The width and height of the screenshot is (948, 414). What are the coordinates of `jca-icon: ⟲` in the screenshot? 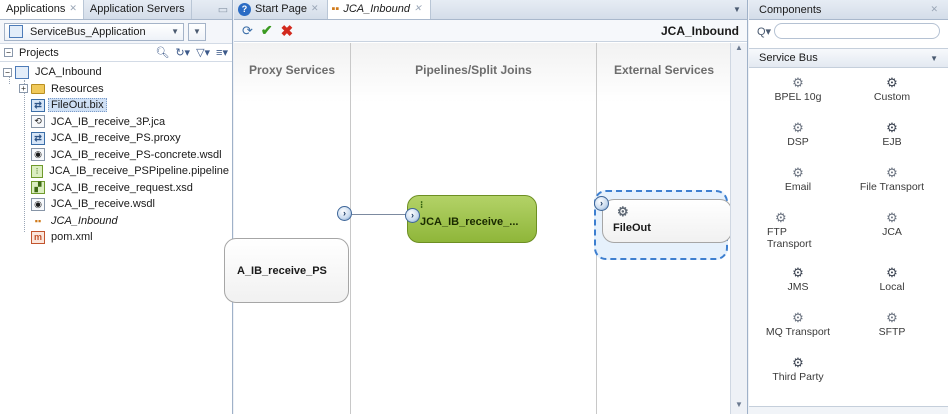 It's located at (38, 122).